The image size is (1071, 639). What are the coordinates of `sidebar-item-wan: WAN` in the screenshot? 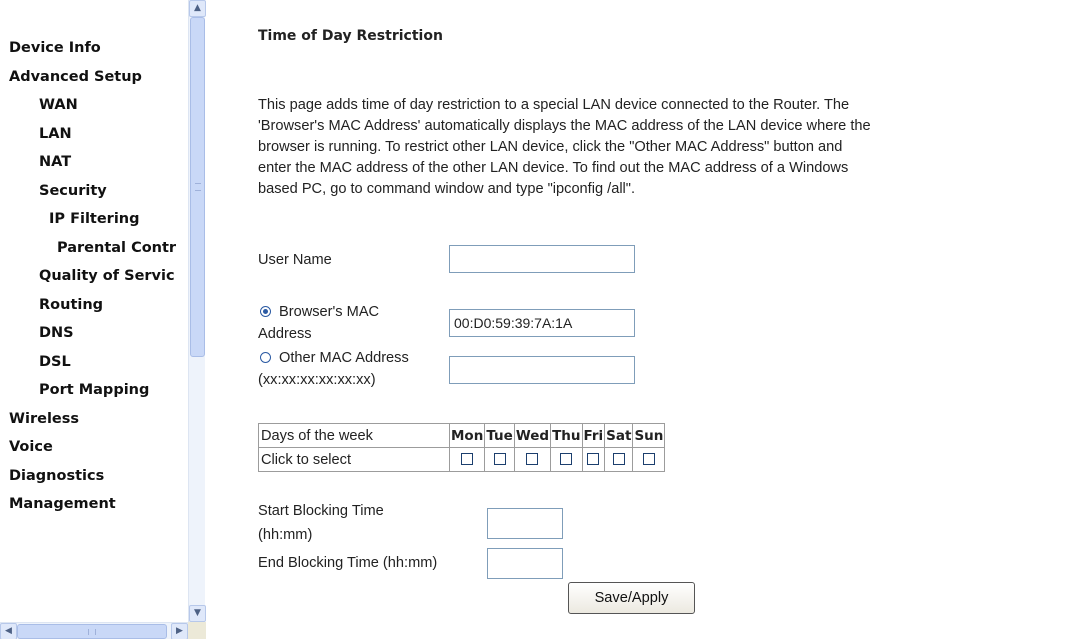 It's located at (99, 105).